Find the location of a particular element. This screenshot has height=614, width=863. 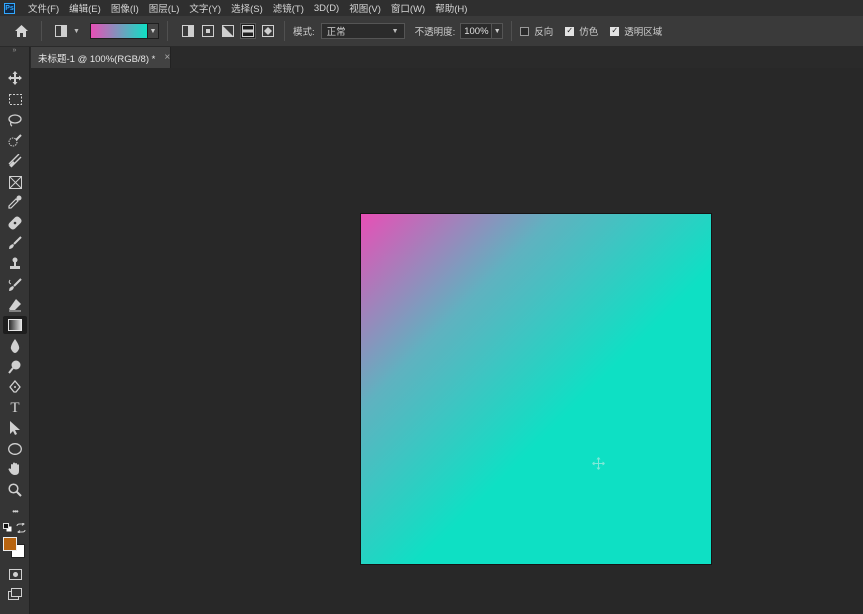

collapse-panel-icon: » is located at coordinates (14, 51).